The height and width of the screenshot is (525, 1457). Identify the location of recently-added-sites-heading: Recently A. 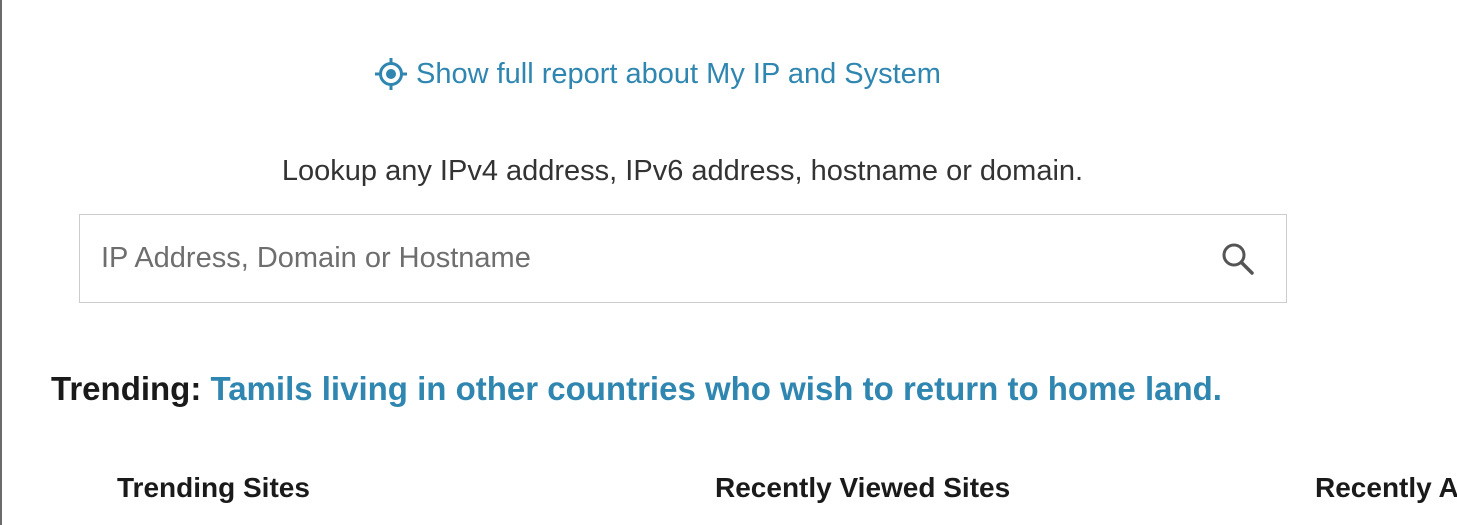
(1386, 487).